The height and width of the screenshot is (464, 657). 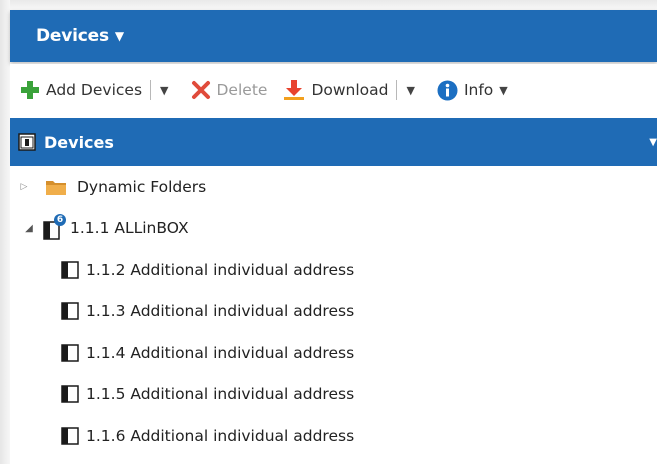 I want to click on tree-item-label: 1.1.1 ALLinBOX, so click(x=129, y=228).